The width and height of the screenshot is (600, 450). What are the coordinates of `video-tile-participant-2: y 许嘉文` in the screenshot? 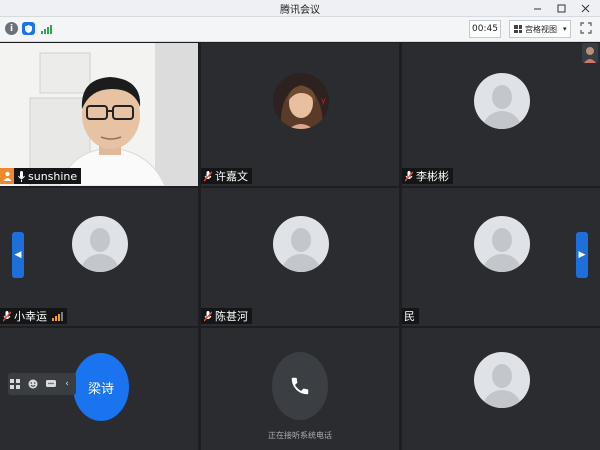 It's located at (300, 114).